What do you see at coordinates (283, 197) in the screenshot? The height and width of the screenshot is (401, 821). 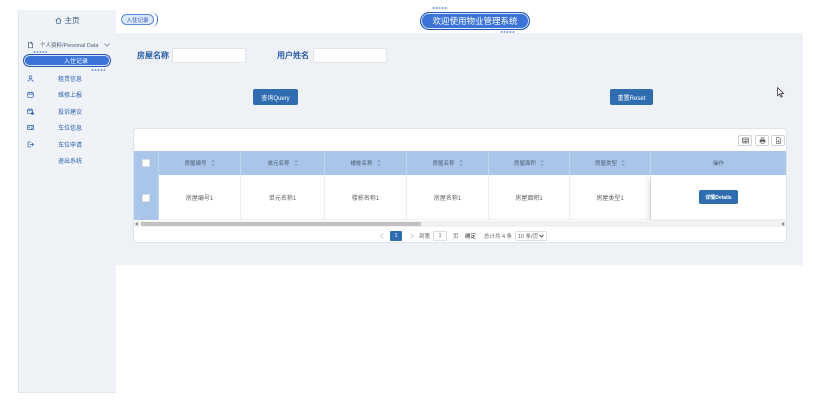 I see `table-cell: 单元名称1` at bounding box center [283, 197].